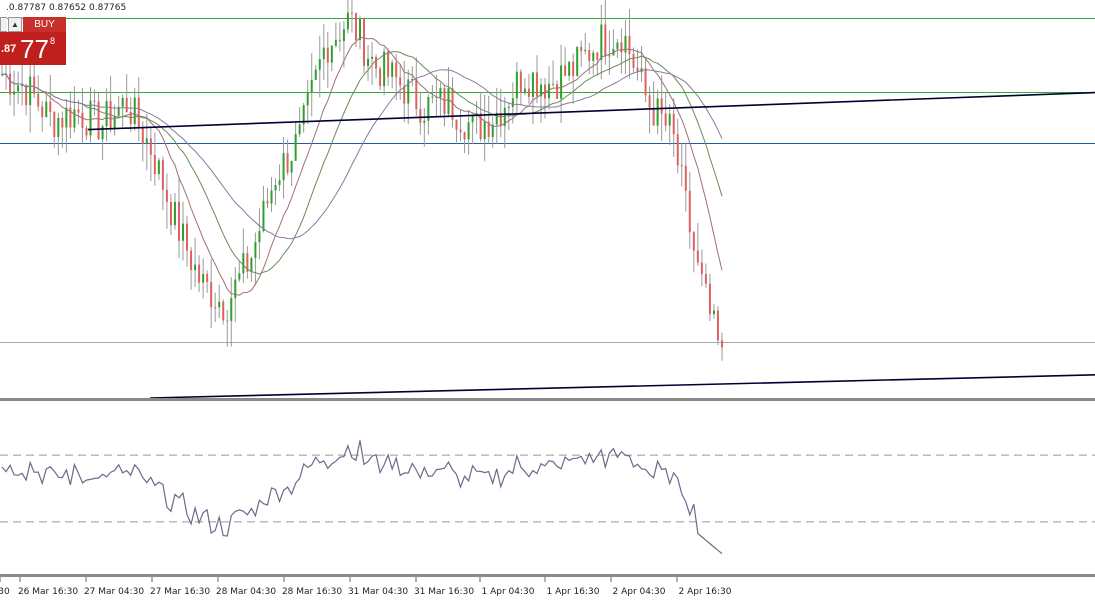 This screenshot has height=600, width=1095. I want to click on time-tick-label: 2 Apr 04:30, so click(639, 592).